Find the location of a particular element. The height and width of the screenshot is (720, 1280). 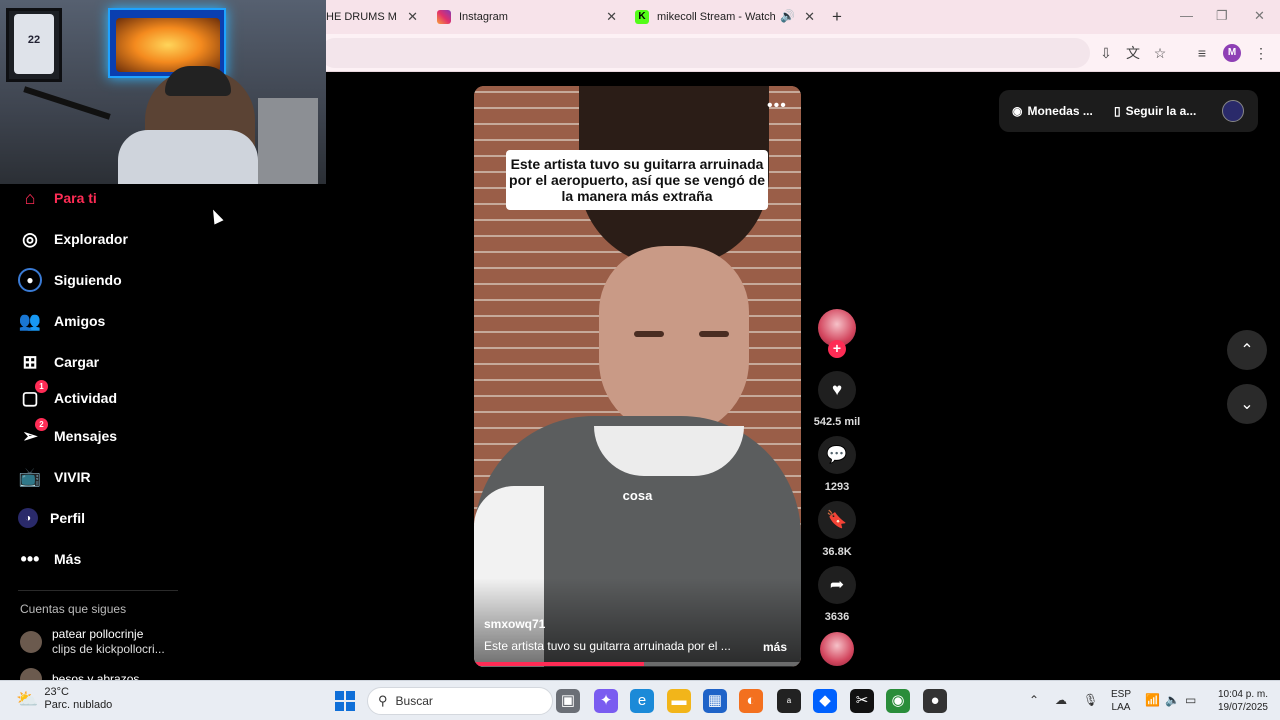

more-link: más is located at coordinates (775, 647).